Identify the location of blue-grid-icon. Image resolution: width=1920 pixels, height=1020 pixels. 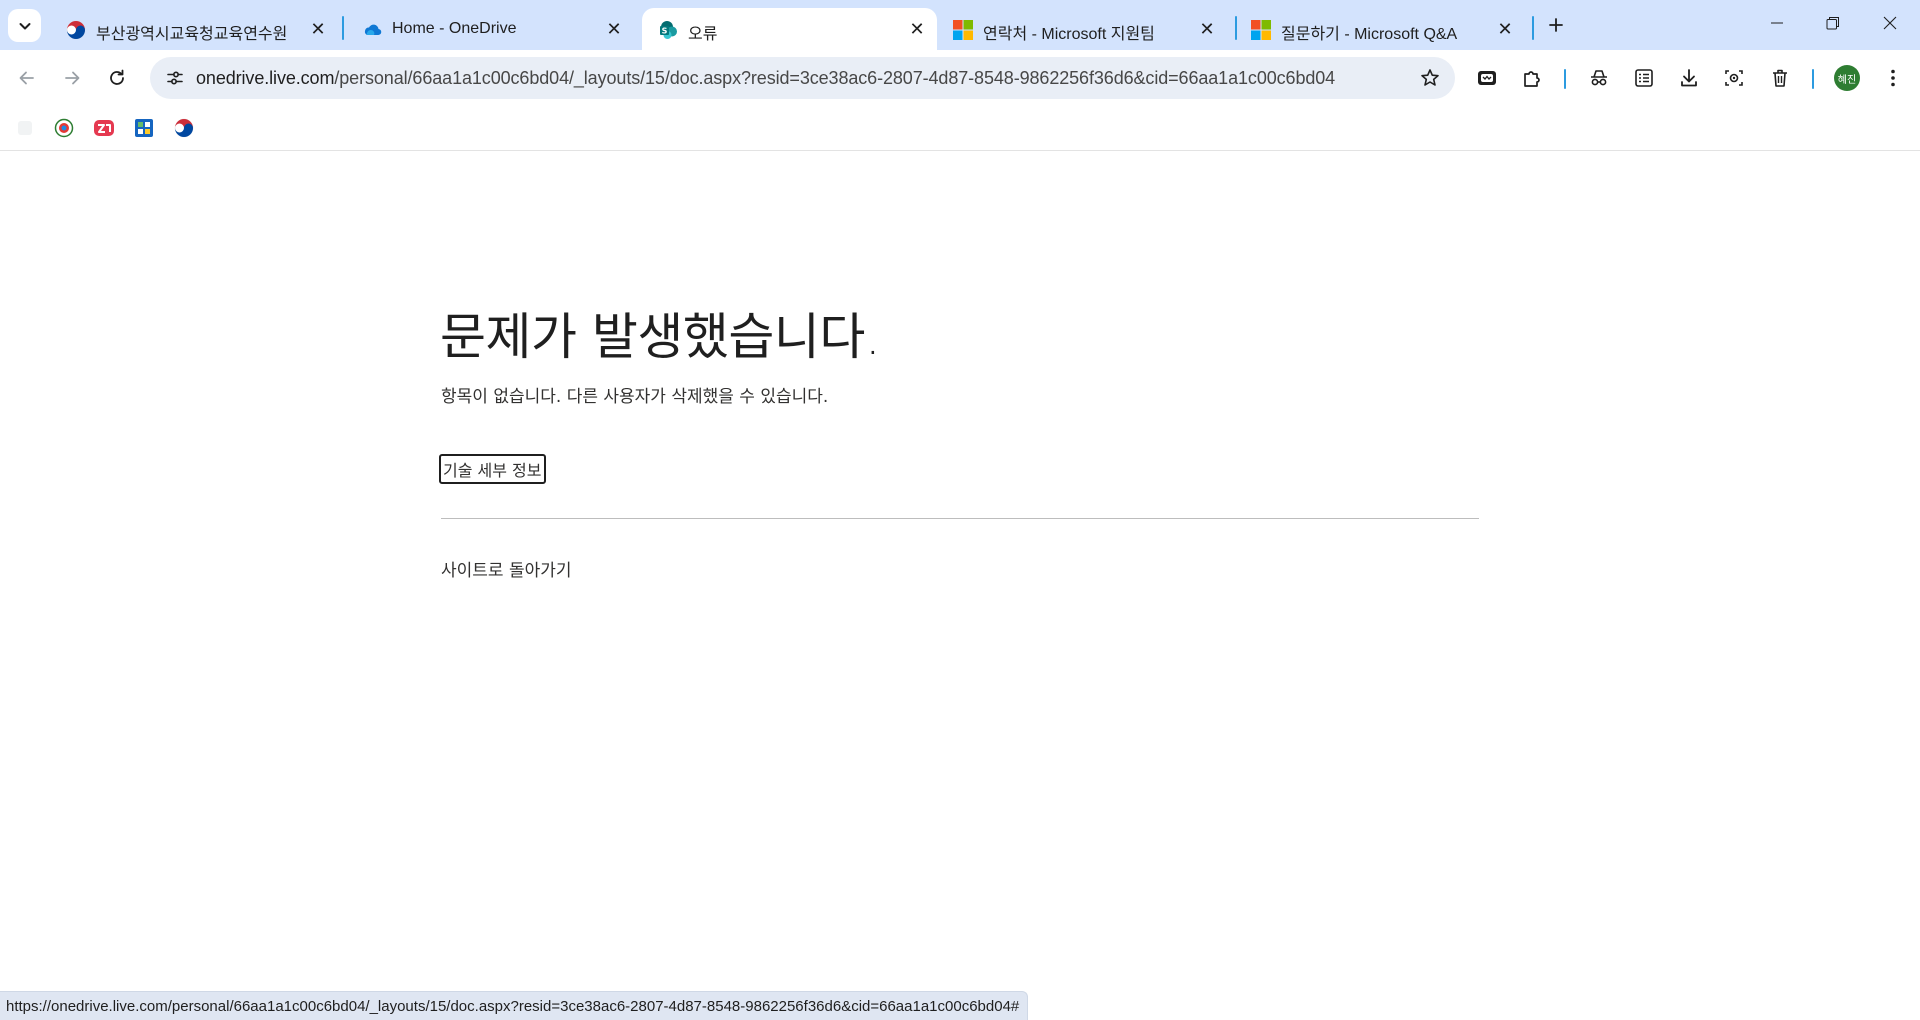
(144, 128).